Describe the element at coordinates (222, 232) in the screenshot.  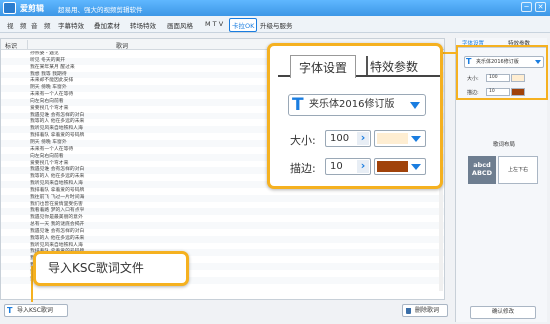
I see `lyric-row: 我遇见谁 会有怎样的对白` at that location.